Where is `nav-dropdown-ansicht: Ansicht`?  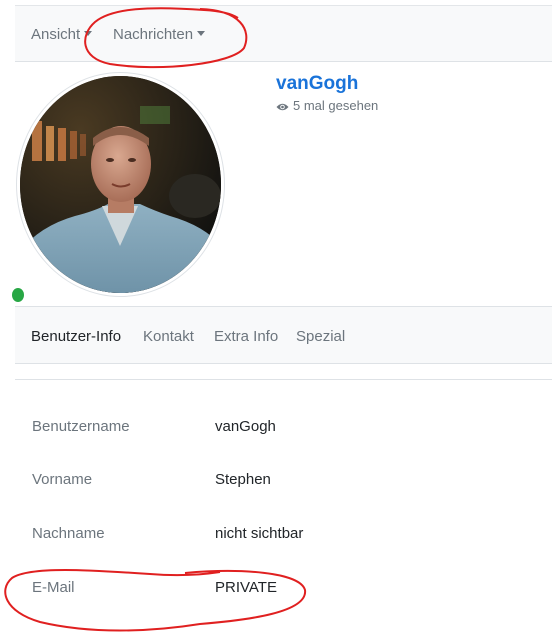 nav-dropdown-ansicht: Ansicht is located at coordinates (62, 34).